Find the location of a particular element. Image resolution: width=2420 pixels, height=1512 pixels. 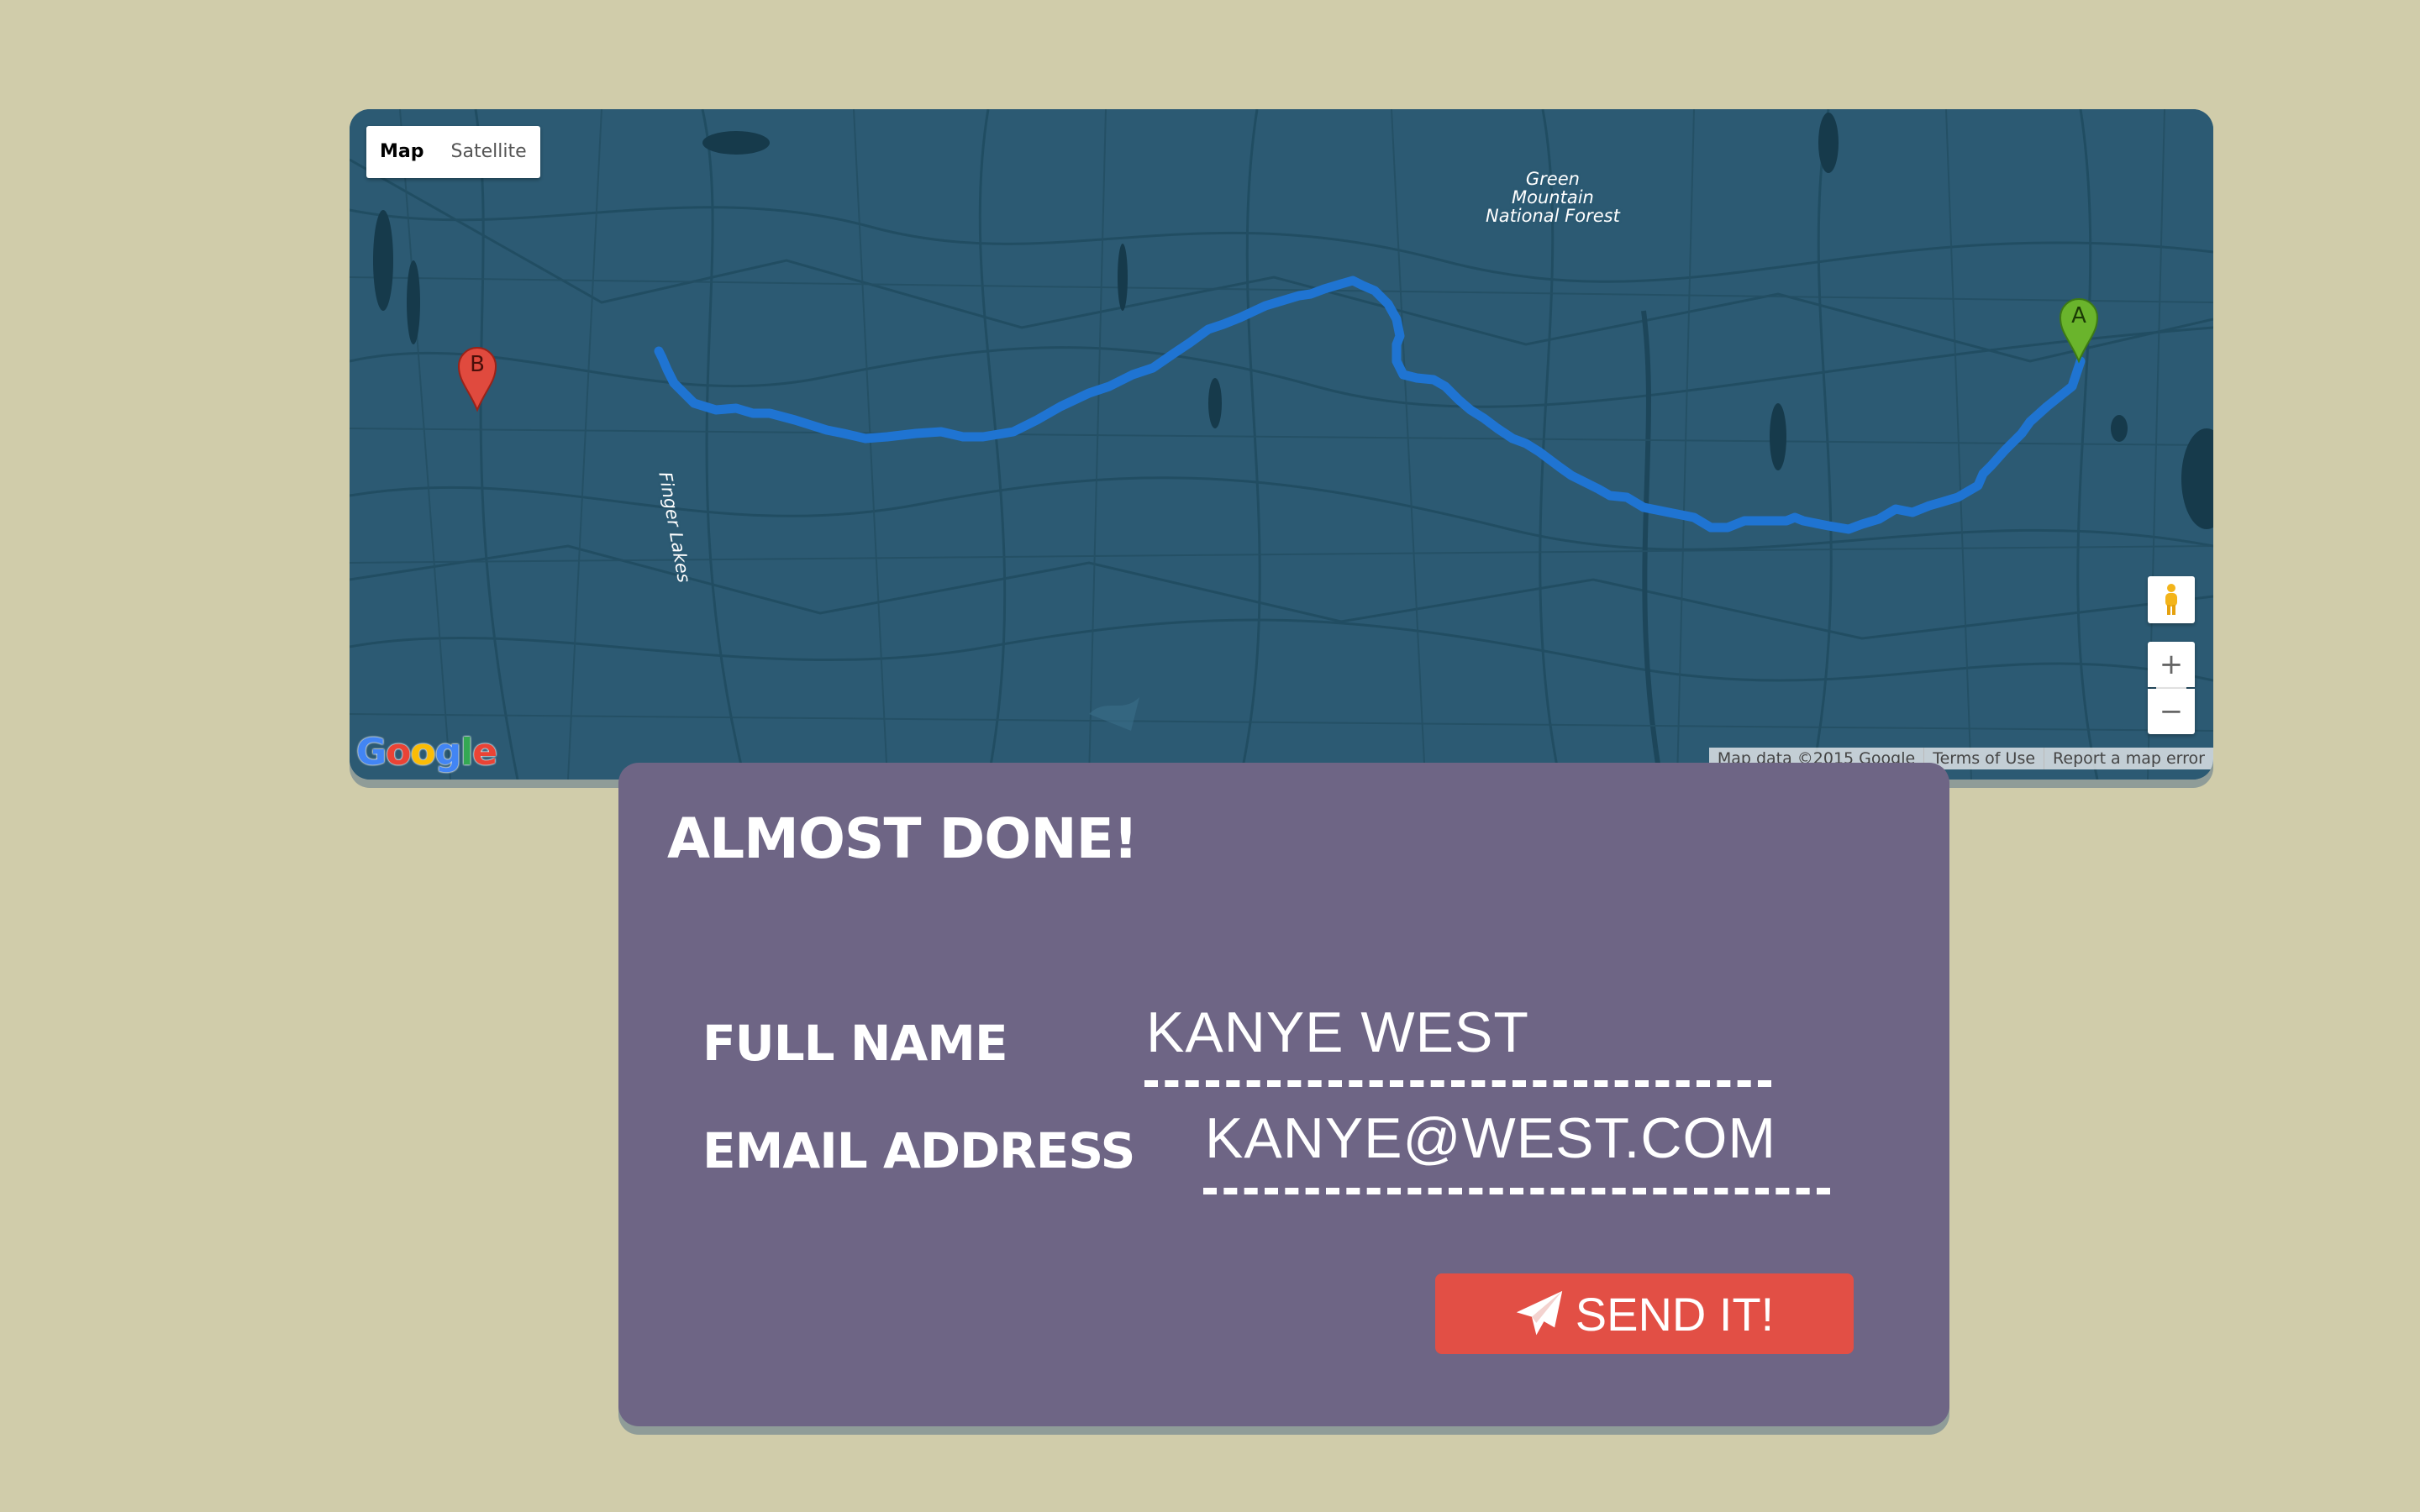

send-button-label: SEND IT! is located at coordinates (1675, 1314).